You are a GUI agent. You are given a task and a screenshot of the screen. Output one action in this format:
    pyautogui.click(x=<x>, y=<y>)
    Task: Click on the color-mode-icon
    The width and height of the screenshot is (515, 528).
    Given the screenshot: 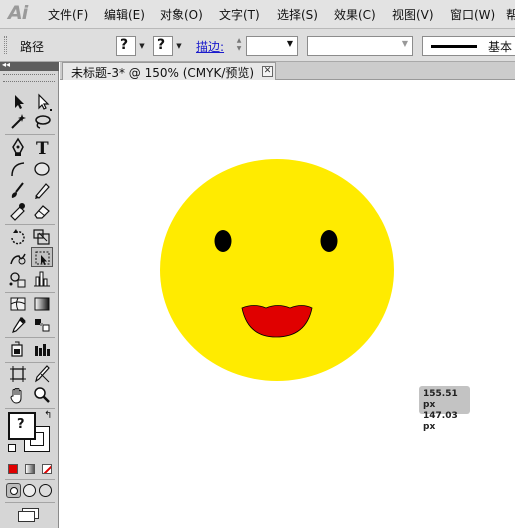 What is the action you would take?
    pyautogui.click(x=13, y=469)
    